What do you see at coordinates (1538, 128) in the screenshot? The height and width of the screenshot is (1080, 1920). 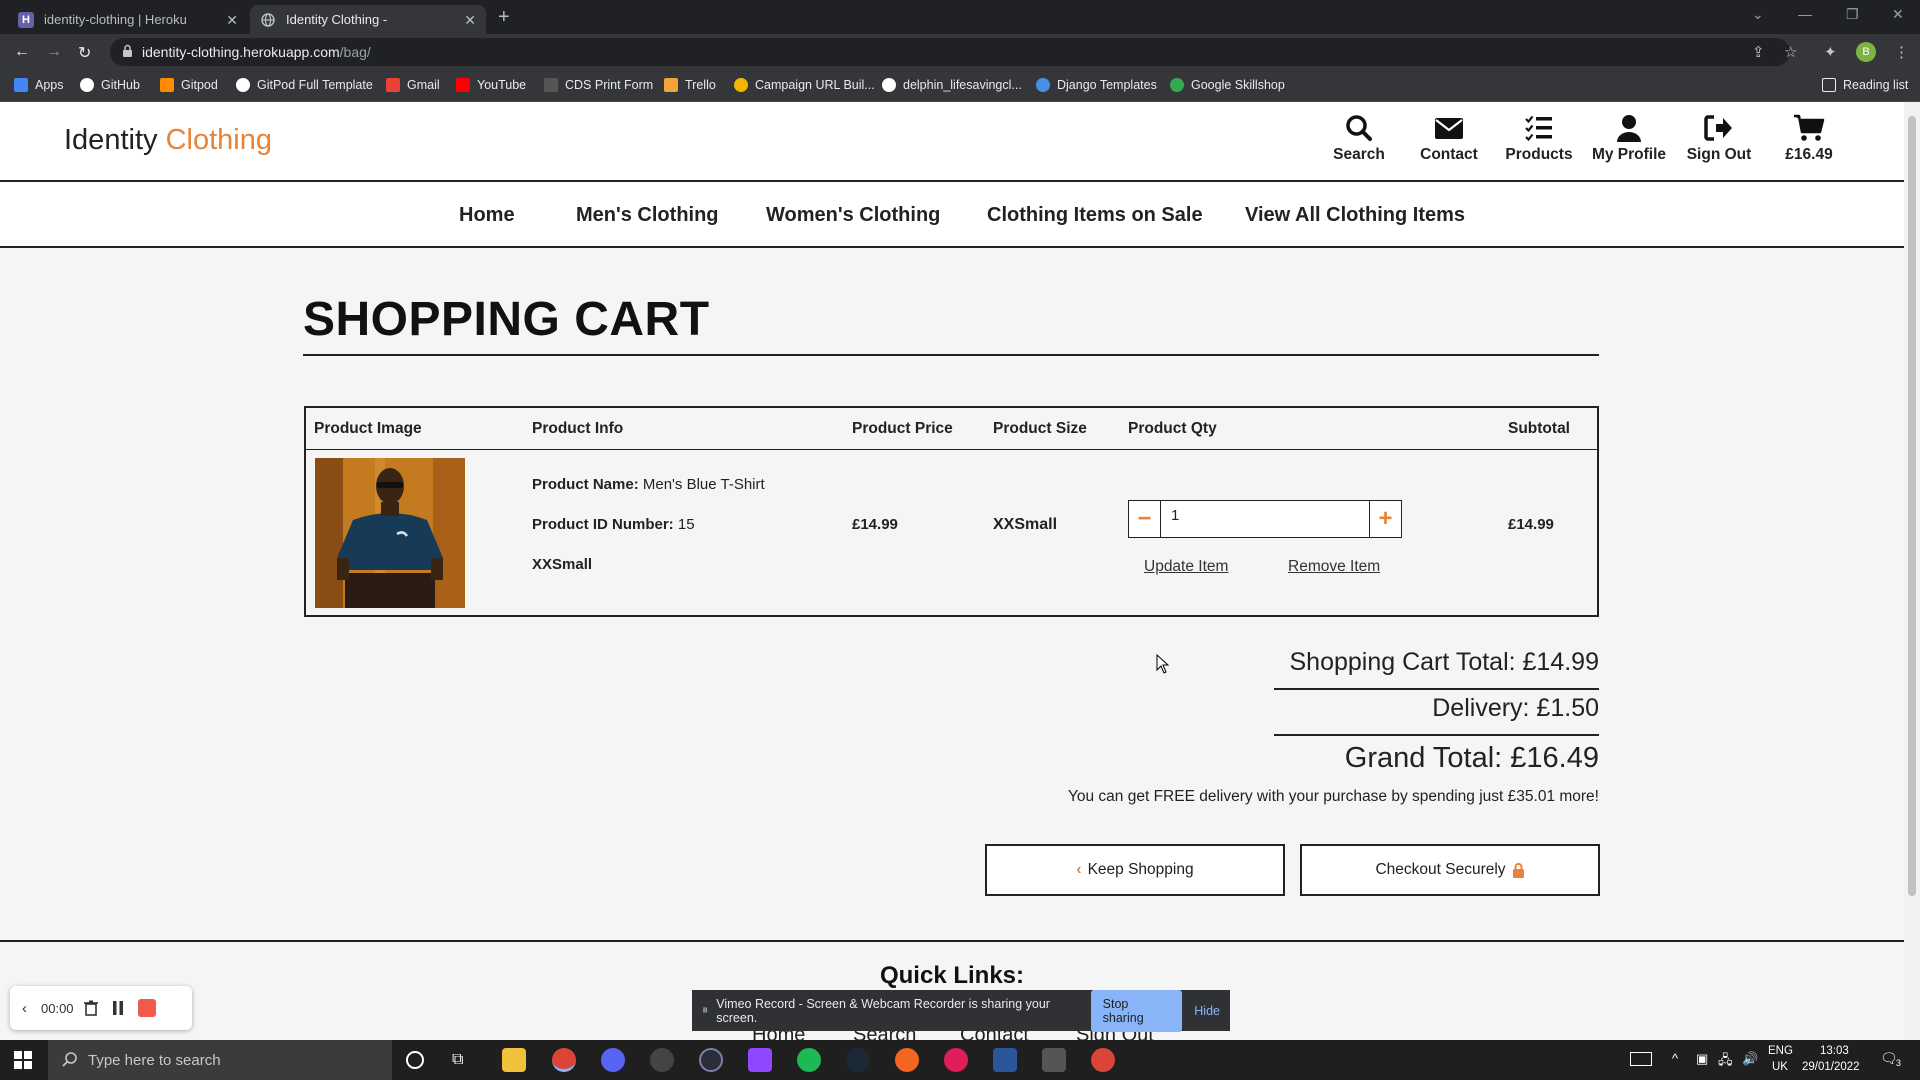 I see `list-icon` at bounding box center [1538, 128].